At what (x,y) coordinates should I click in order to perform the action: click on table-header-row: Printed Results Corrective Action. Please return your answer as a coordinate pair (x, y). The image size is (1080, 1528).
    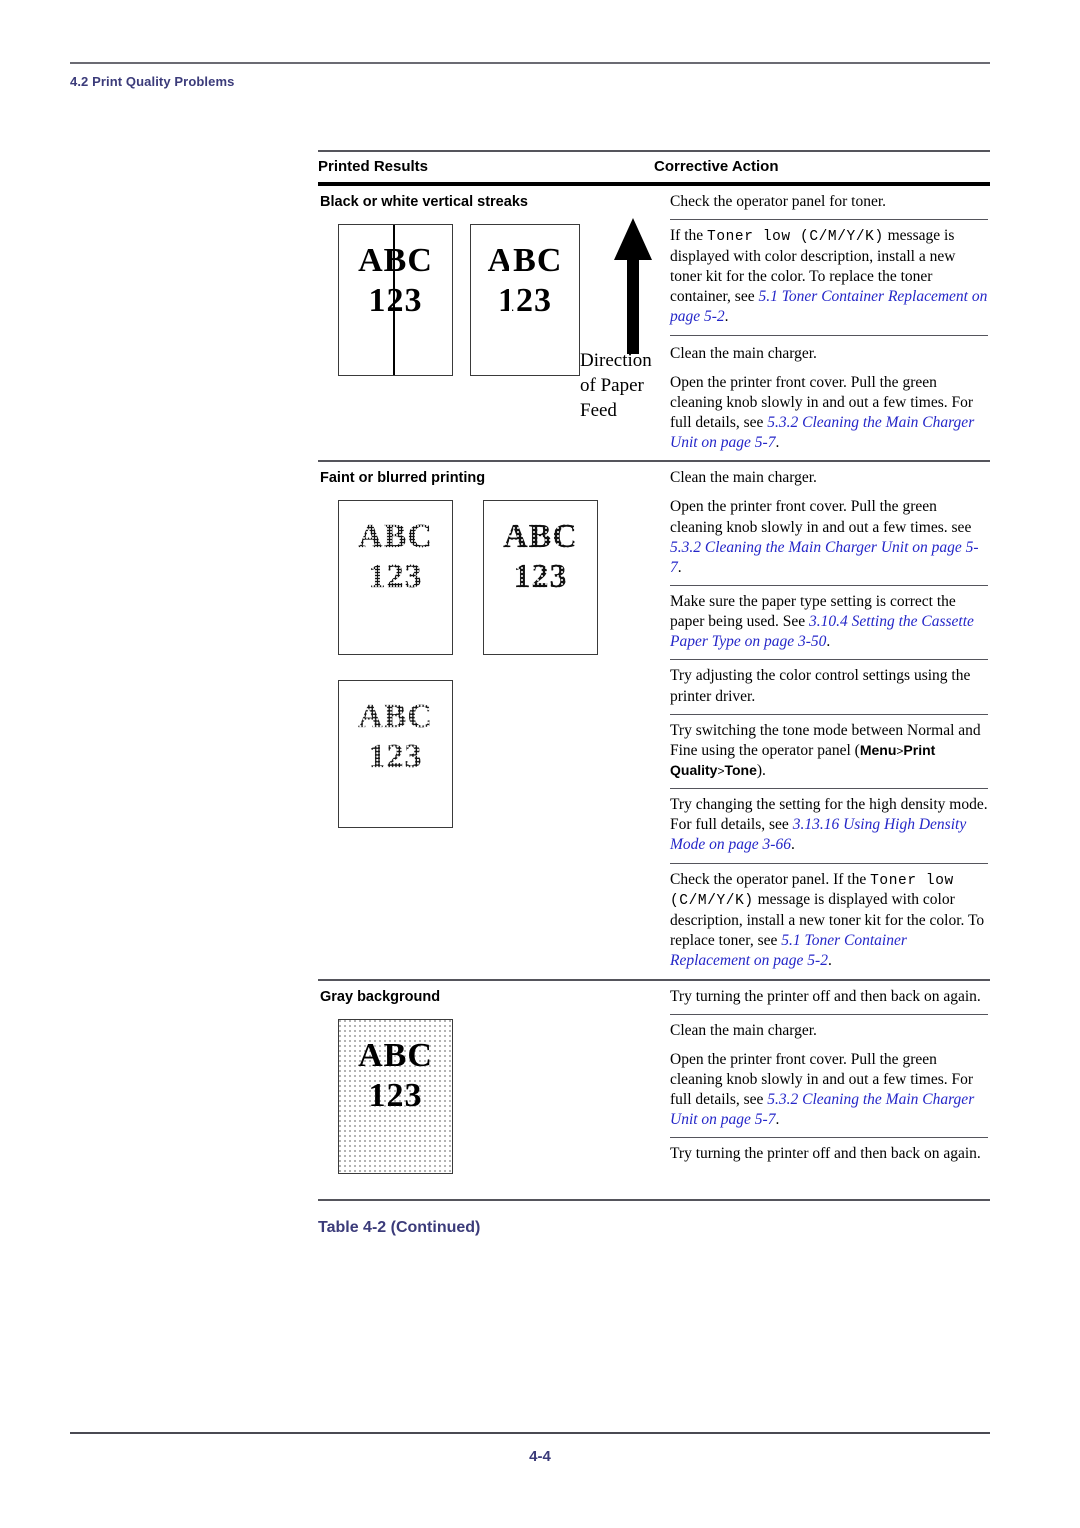
    Looking at the image, I should click on (654, 167).